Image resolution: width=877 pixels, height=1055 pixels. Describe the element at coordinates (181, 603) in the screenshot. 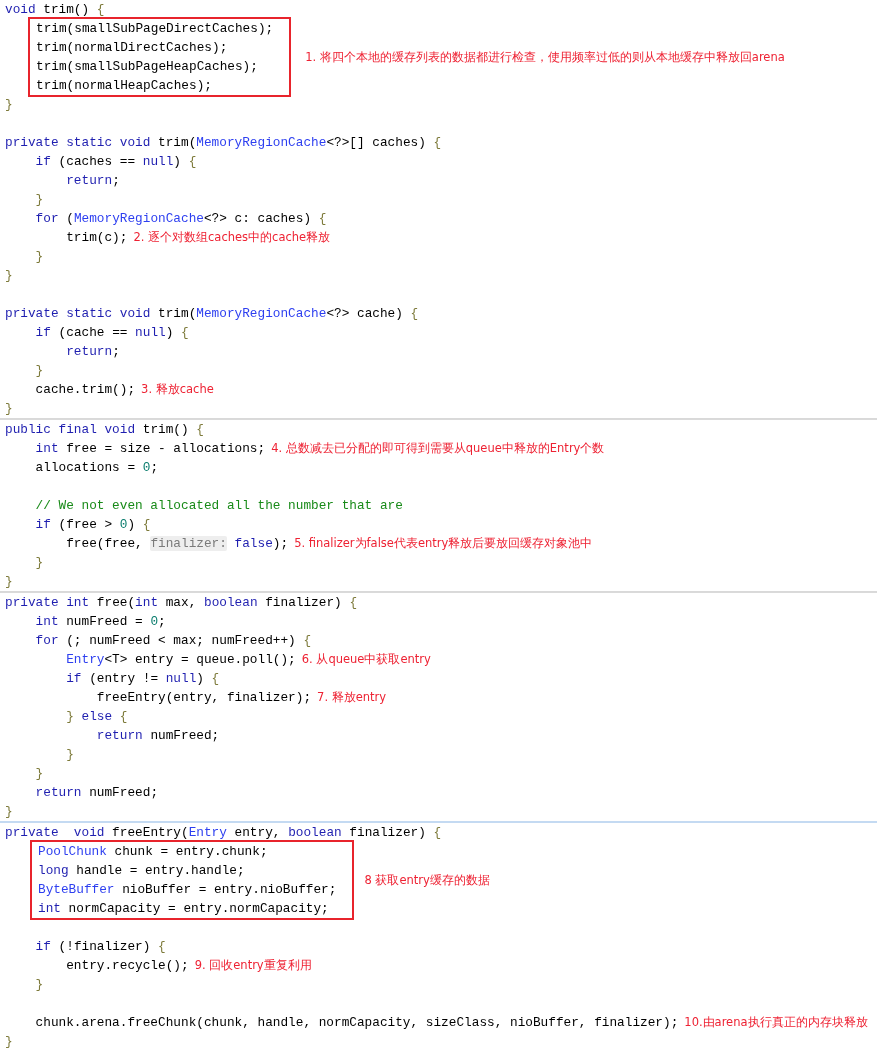

I see `code-line: private int free(int max, boolean finalizer) {` at that location.